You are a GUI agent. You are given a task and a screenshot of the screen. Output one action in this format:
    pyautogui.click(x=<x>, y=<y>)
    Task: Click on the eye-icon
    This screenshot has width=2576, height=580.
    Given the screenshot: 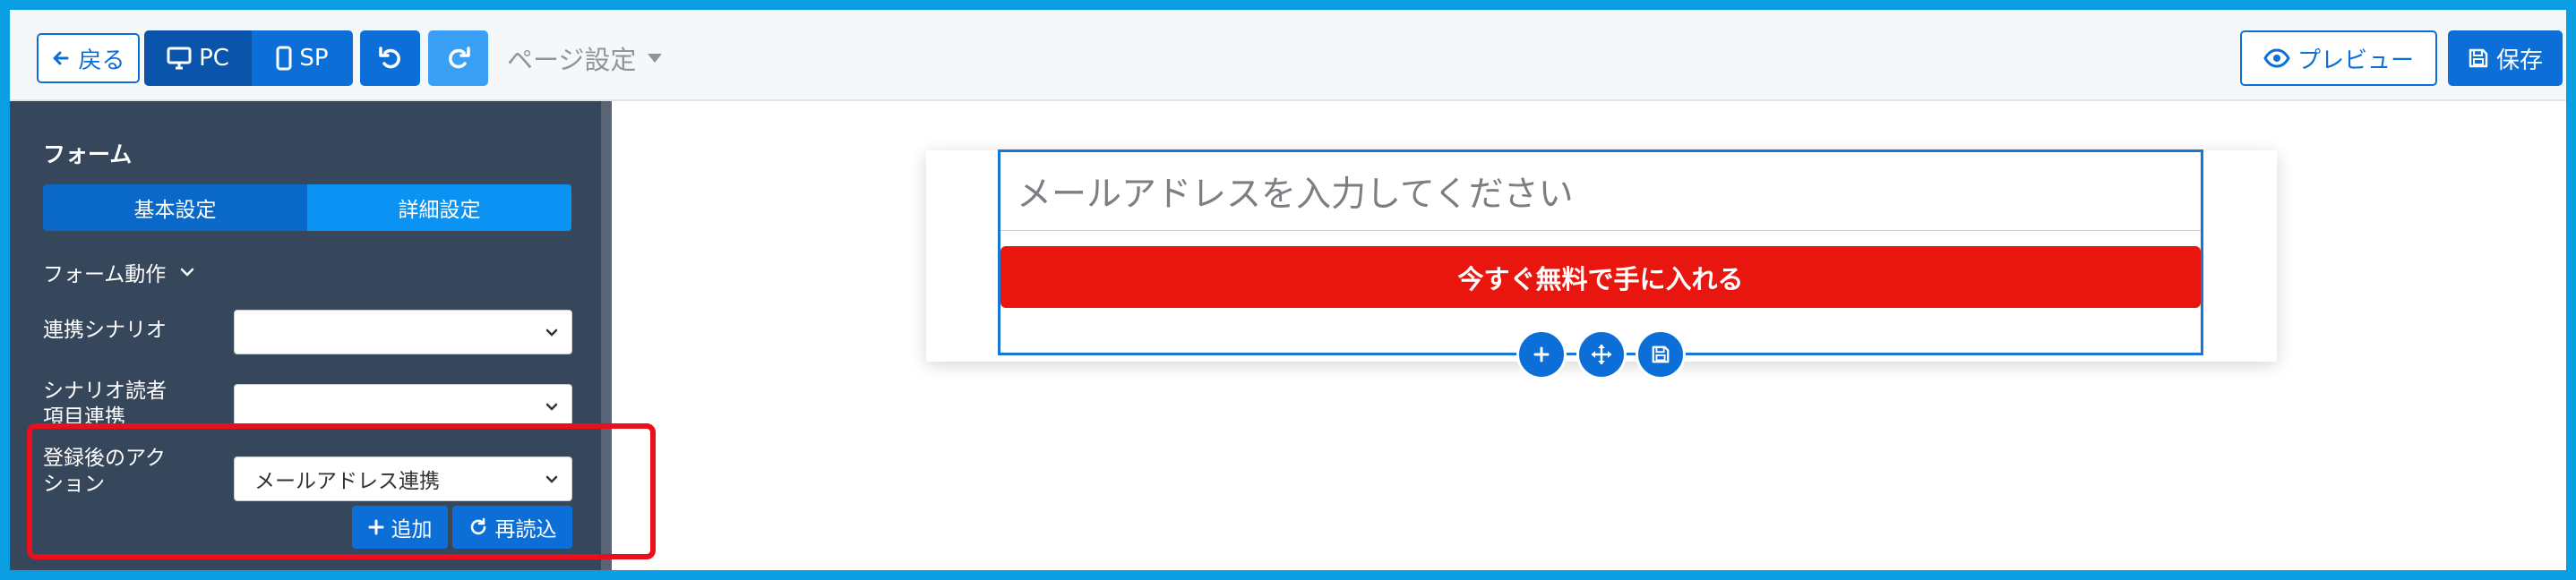 What is the action you would take?
    pyautogui.click(x=2276, y=58)
    